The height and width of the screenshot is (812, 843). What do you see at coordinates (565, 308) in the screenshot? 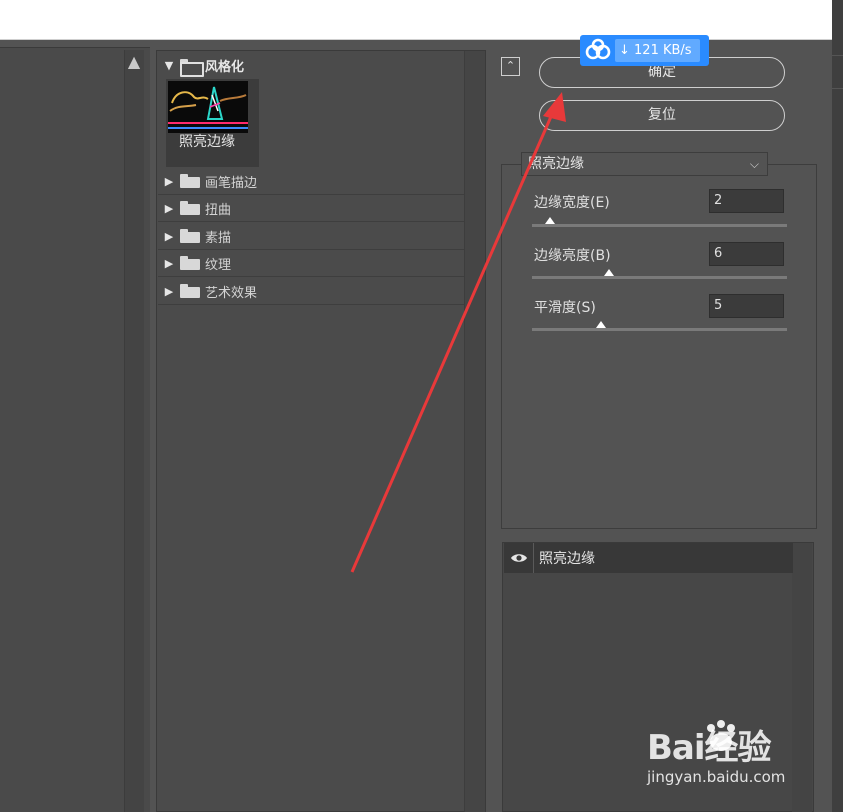
I see `param-label-smoothness: 平滑度(S)` at bounding box center [565, 308].